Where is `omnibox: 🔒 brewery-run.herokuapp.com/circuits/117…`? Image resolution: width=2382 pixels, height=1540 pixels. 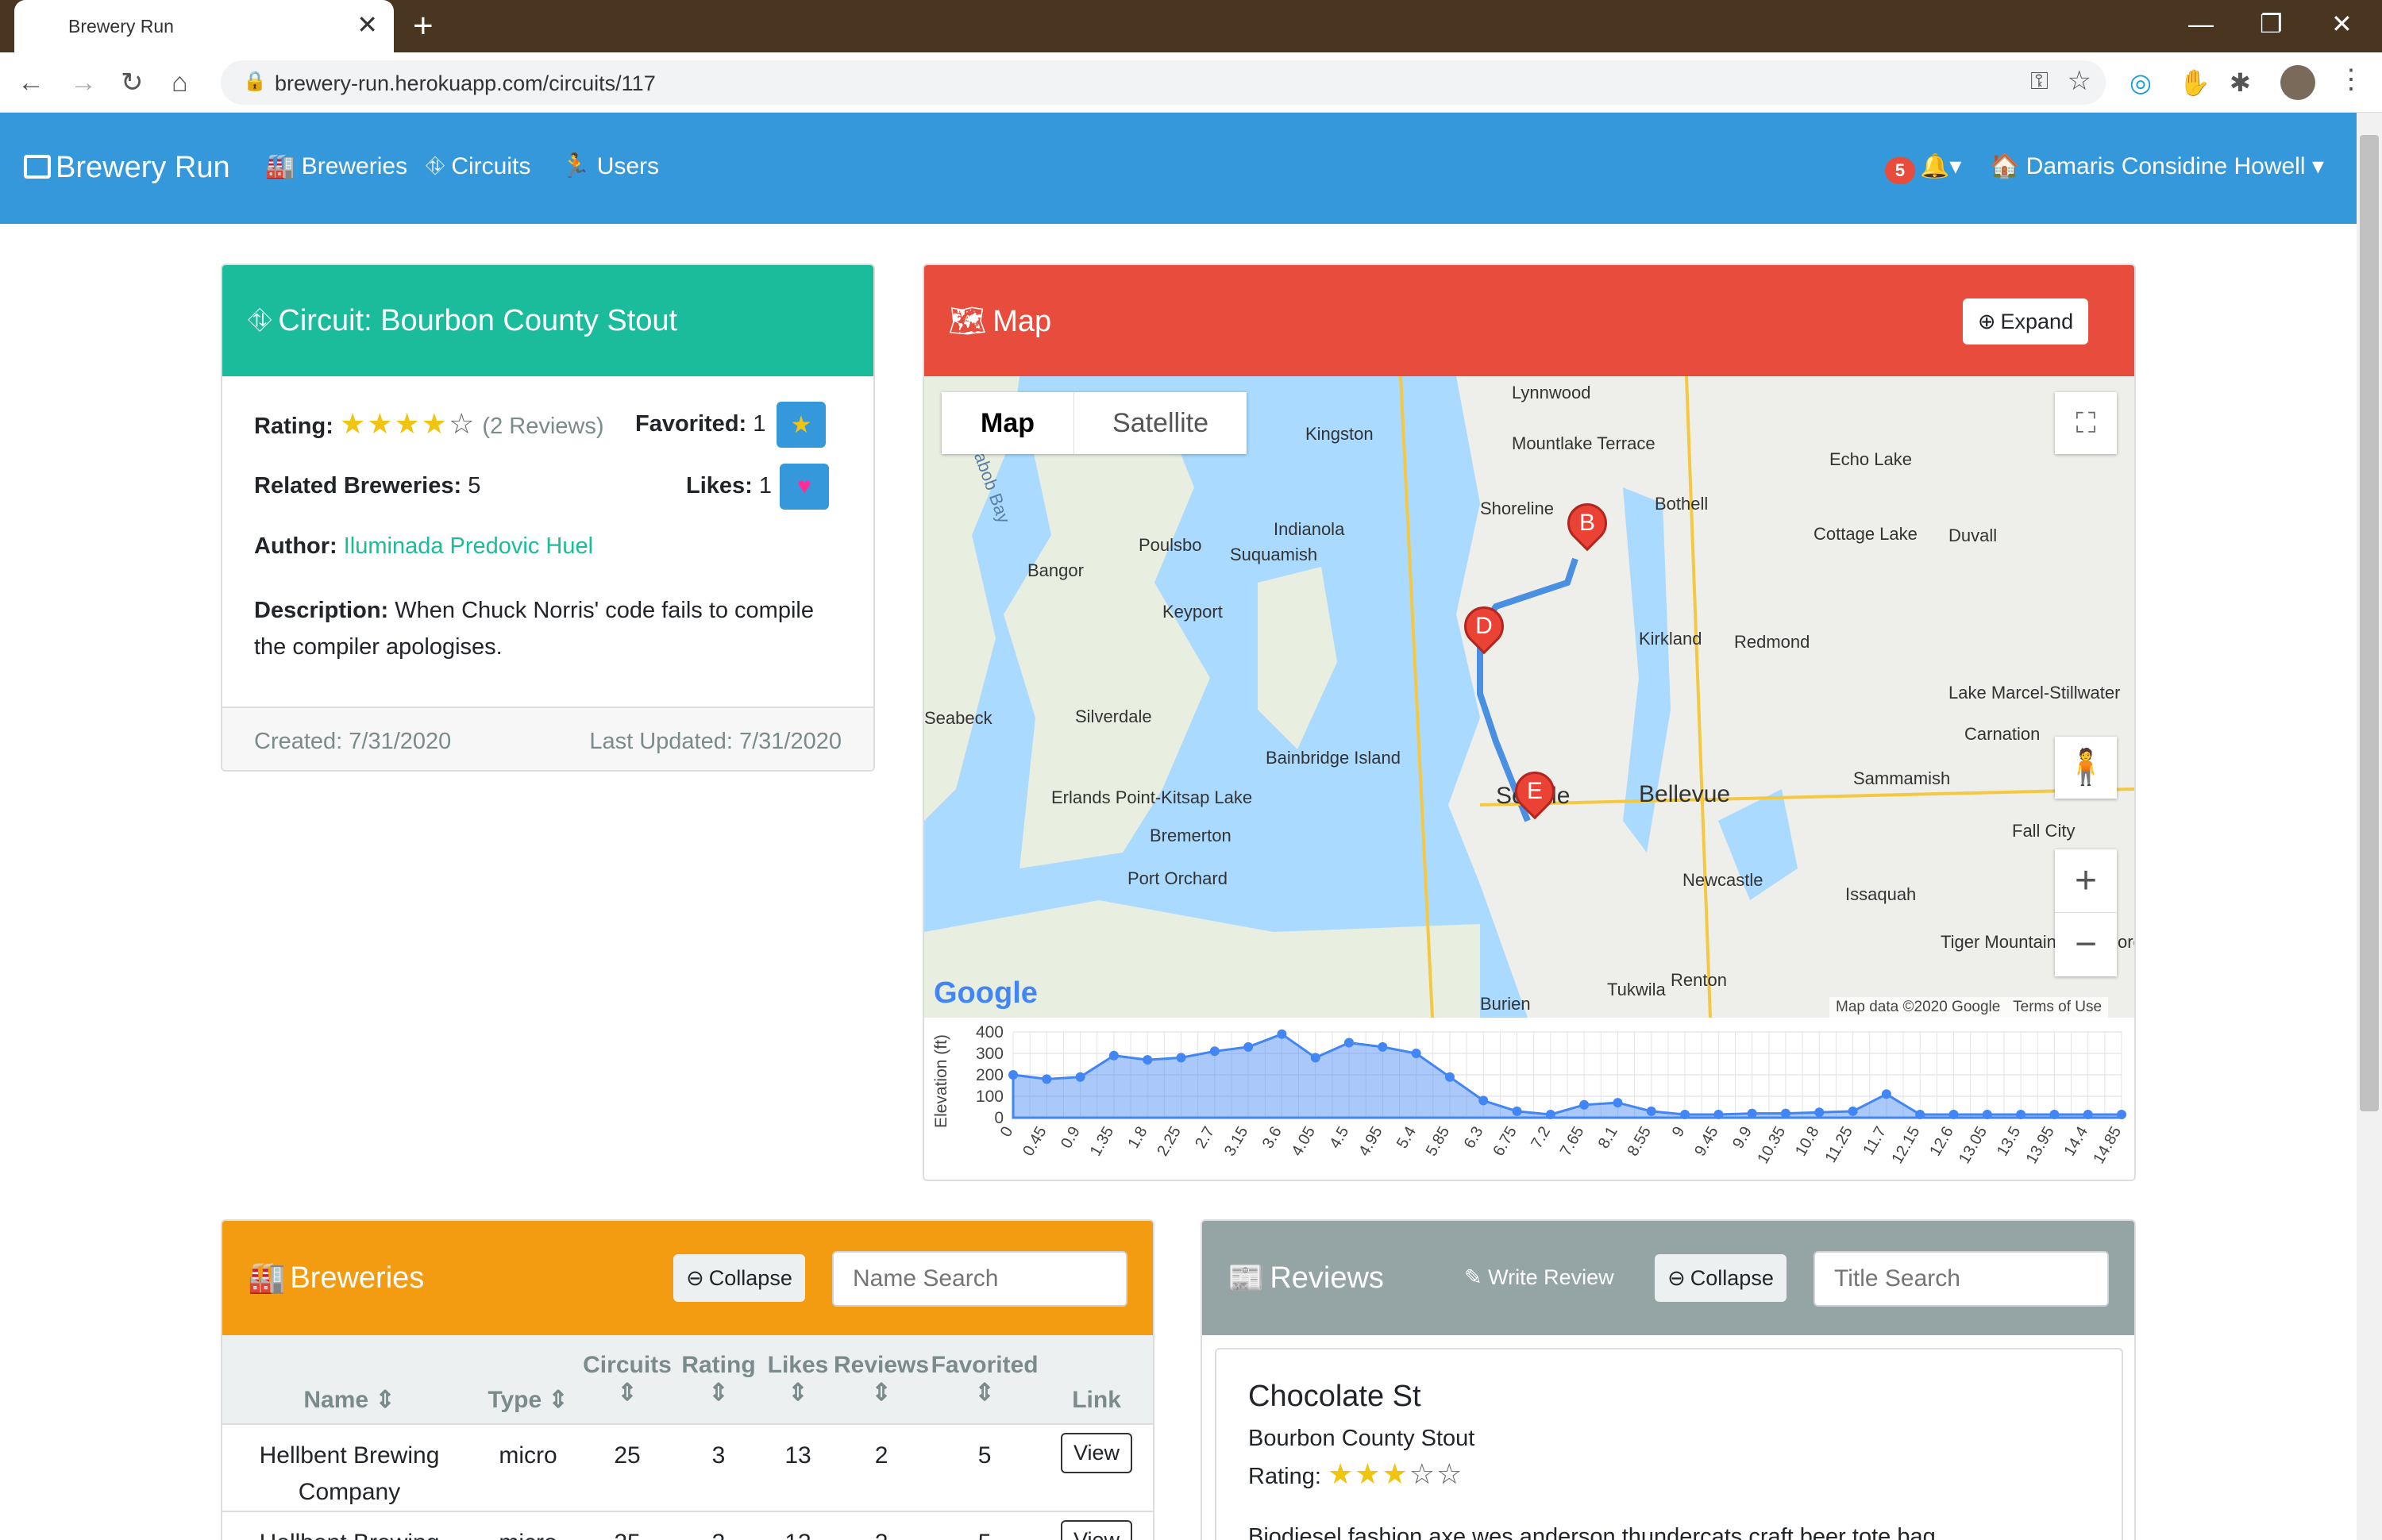 omnibox: 🔒 brewery-run.herokuapp.com/circuits/117… is located at coordinates (1163, 82).